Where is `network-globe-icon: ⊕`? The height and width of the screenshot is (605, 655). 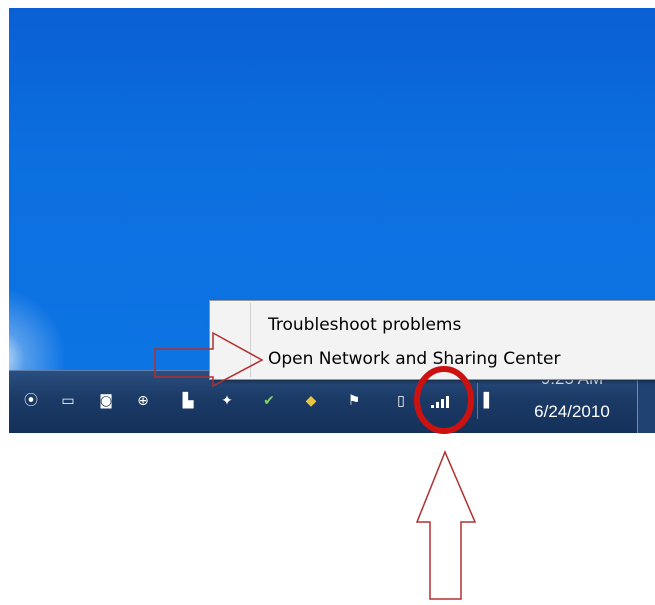 network-globe-icon: ⊕ is located at coordinates (143, 401).